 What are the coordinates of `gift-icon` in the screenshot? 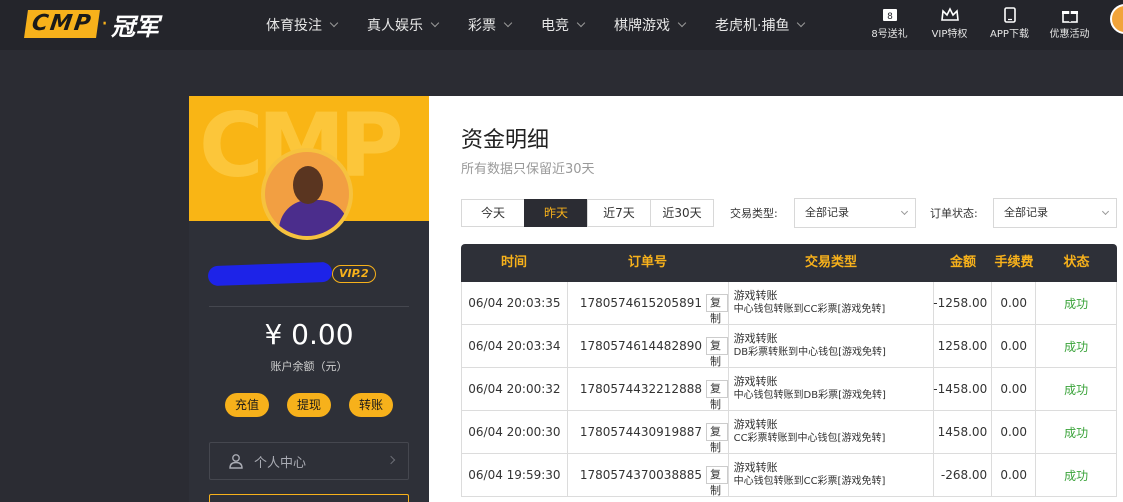 It's located at (1069, 16).